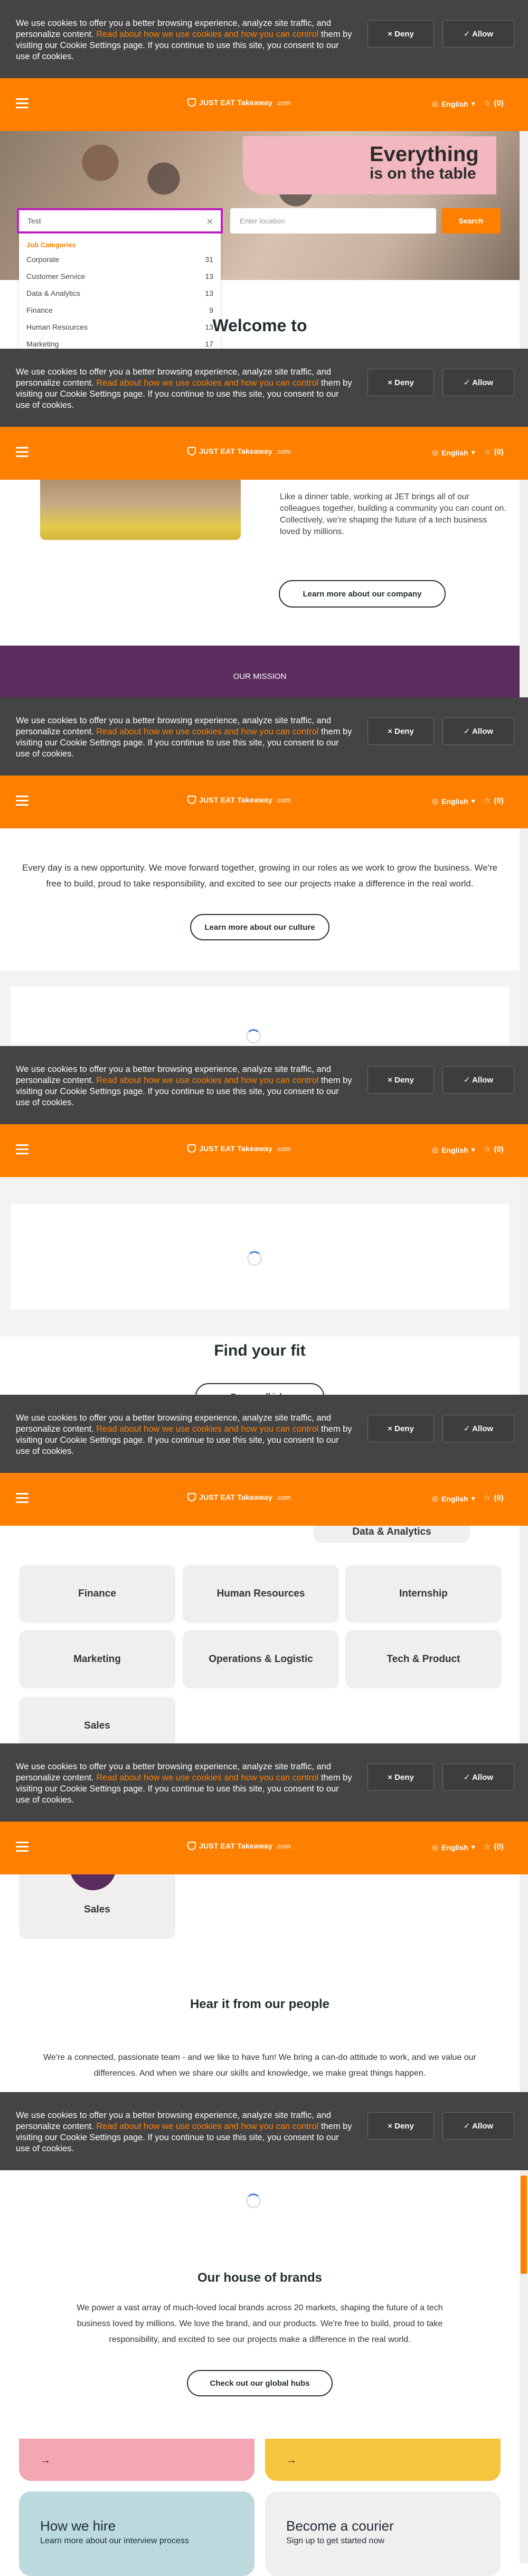 The height and width of the screenshot is (2576, 528). Describe the element at coordinates (259, 2278) in the screenshot. I see `brands-title: Our house of brands` at that location.